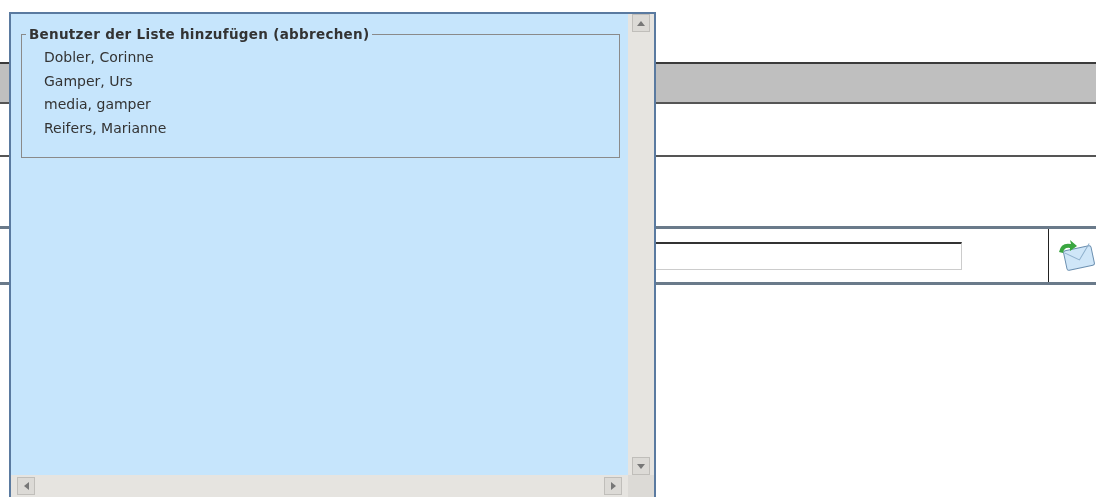 Image resolution: width=1096 pixels, height=497 pixels. I want to click on up-arrow-icon, so click(641, 23).